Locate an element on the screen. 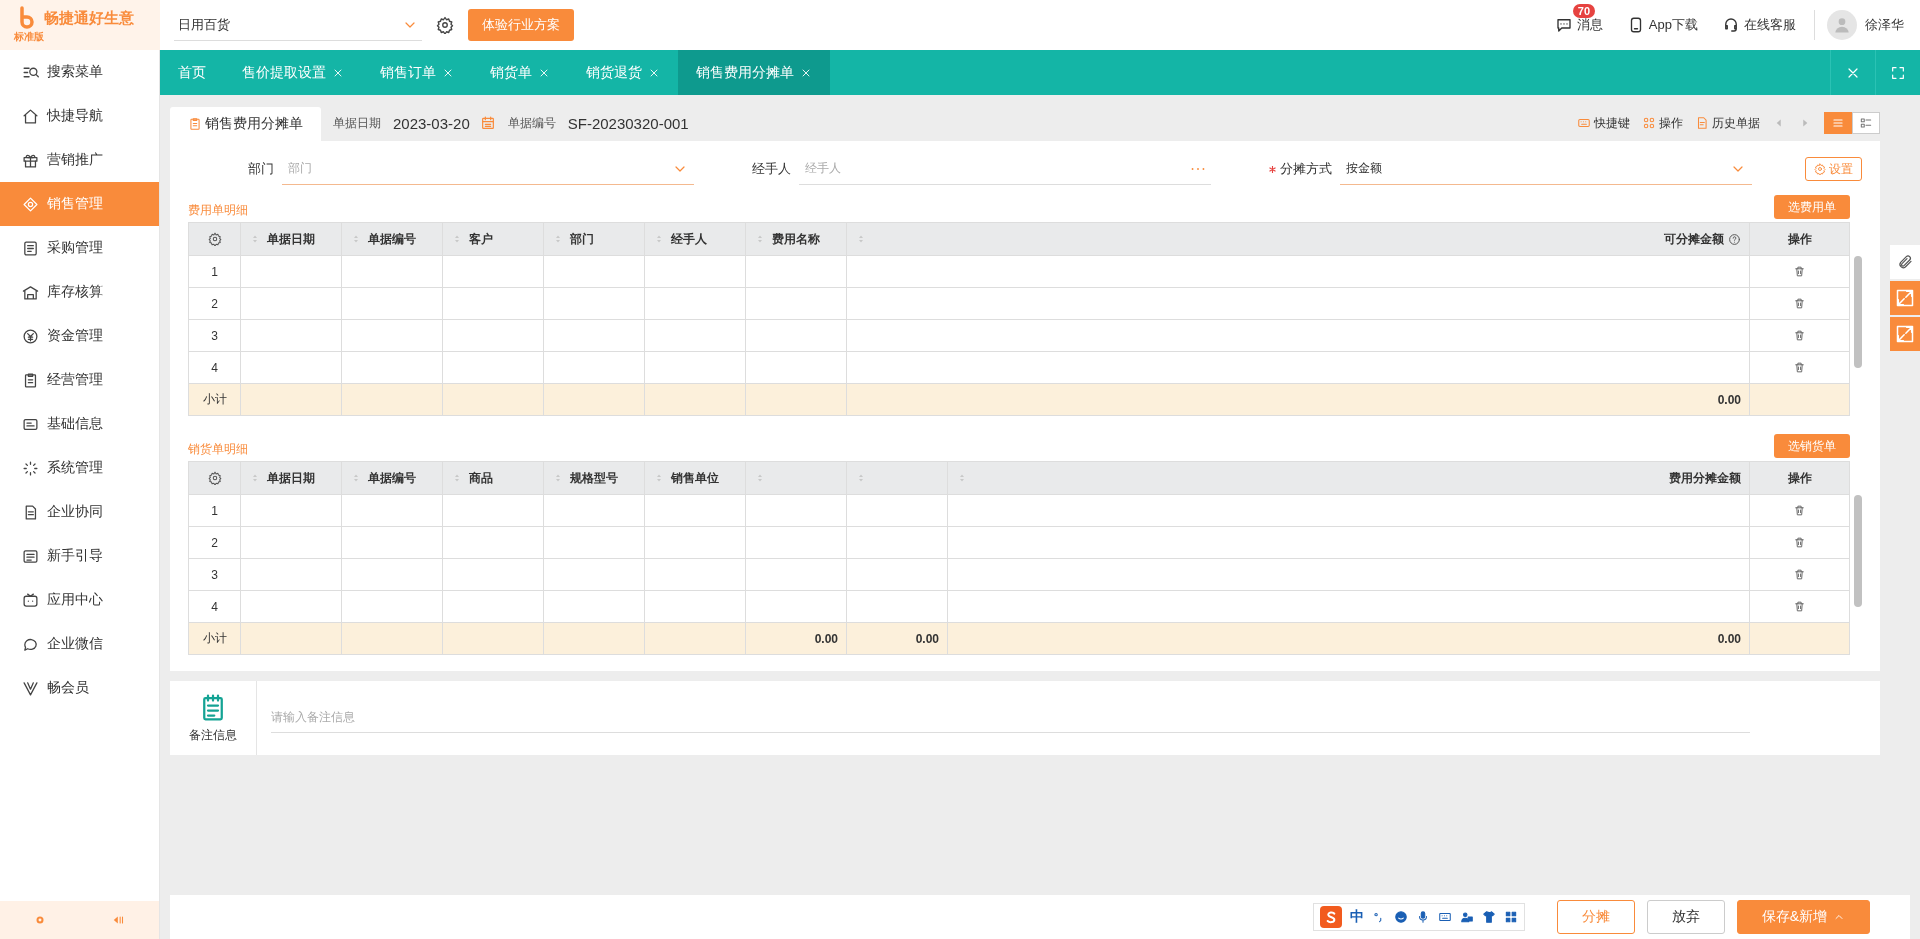 The width and height of the screenshot is (1920, 939). user-name: 徐泽华 is located at coordinates (1884, 25).